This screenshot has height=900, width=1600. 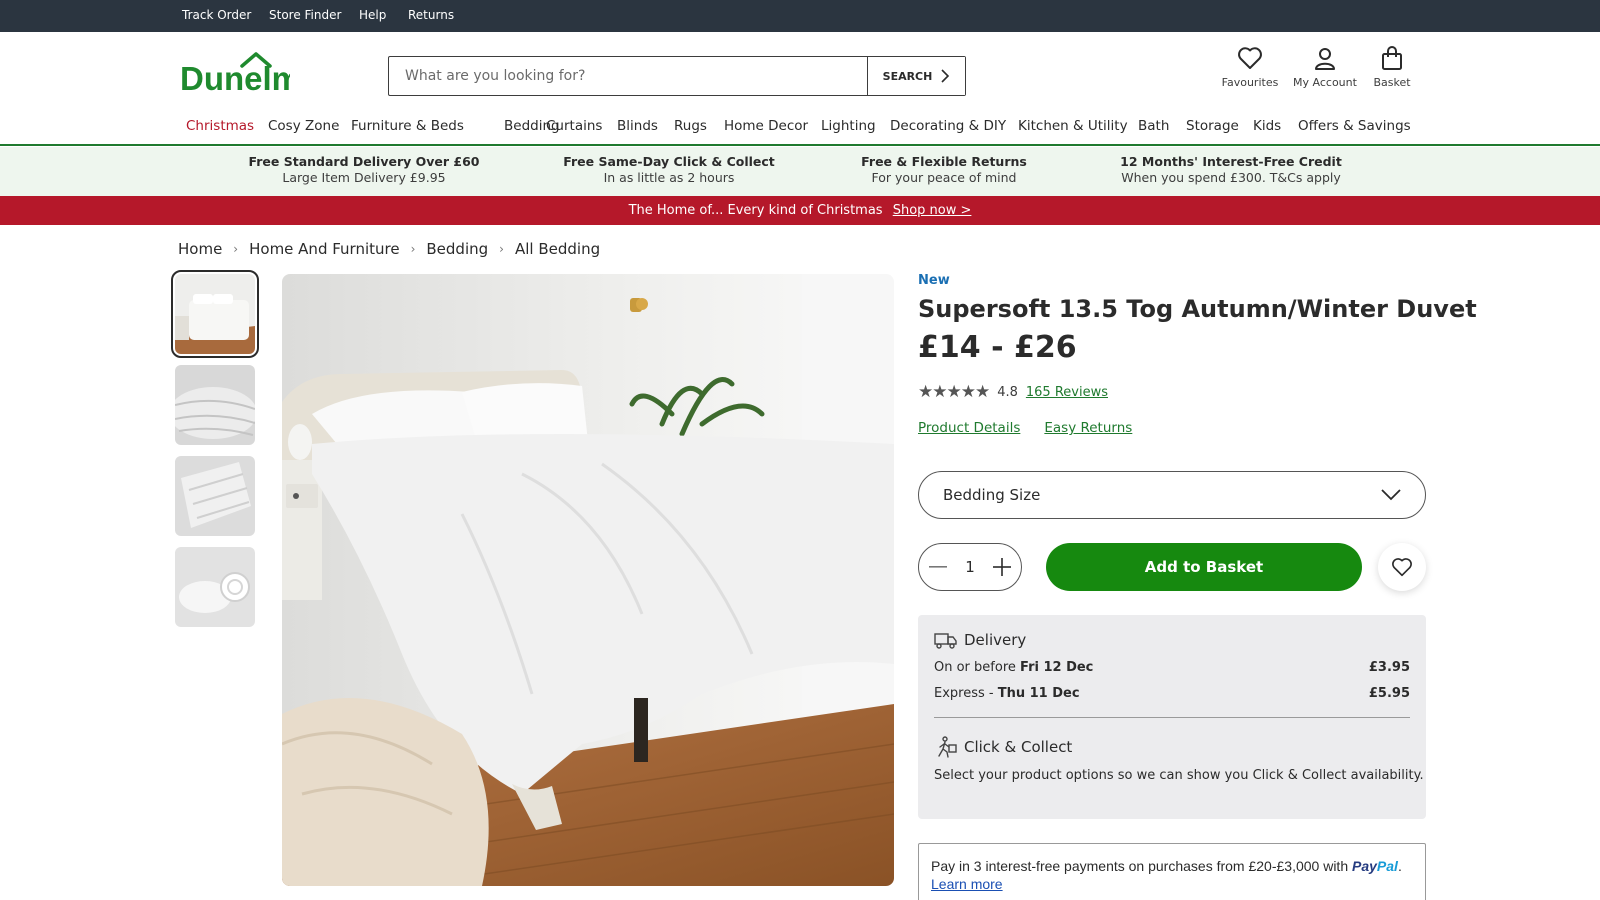 What do you see at coordinates (966, 693) in the screenshot?
I see `express-delivery-prefix: Express -` at bounding box center [966, 693].